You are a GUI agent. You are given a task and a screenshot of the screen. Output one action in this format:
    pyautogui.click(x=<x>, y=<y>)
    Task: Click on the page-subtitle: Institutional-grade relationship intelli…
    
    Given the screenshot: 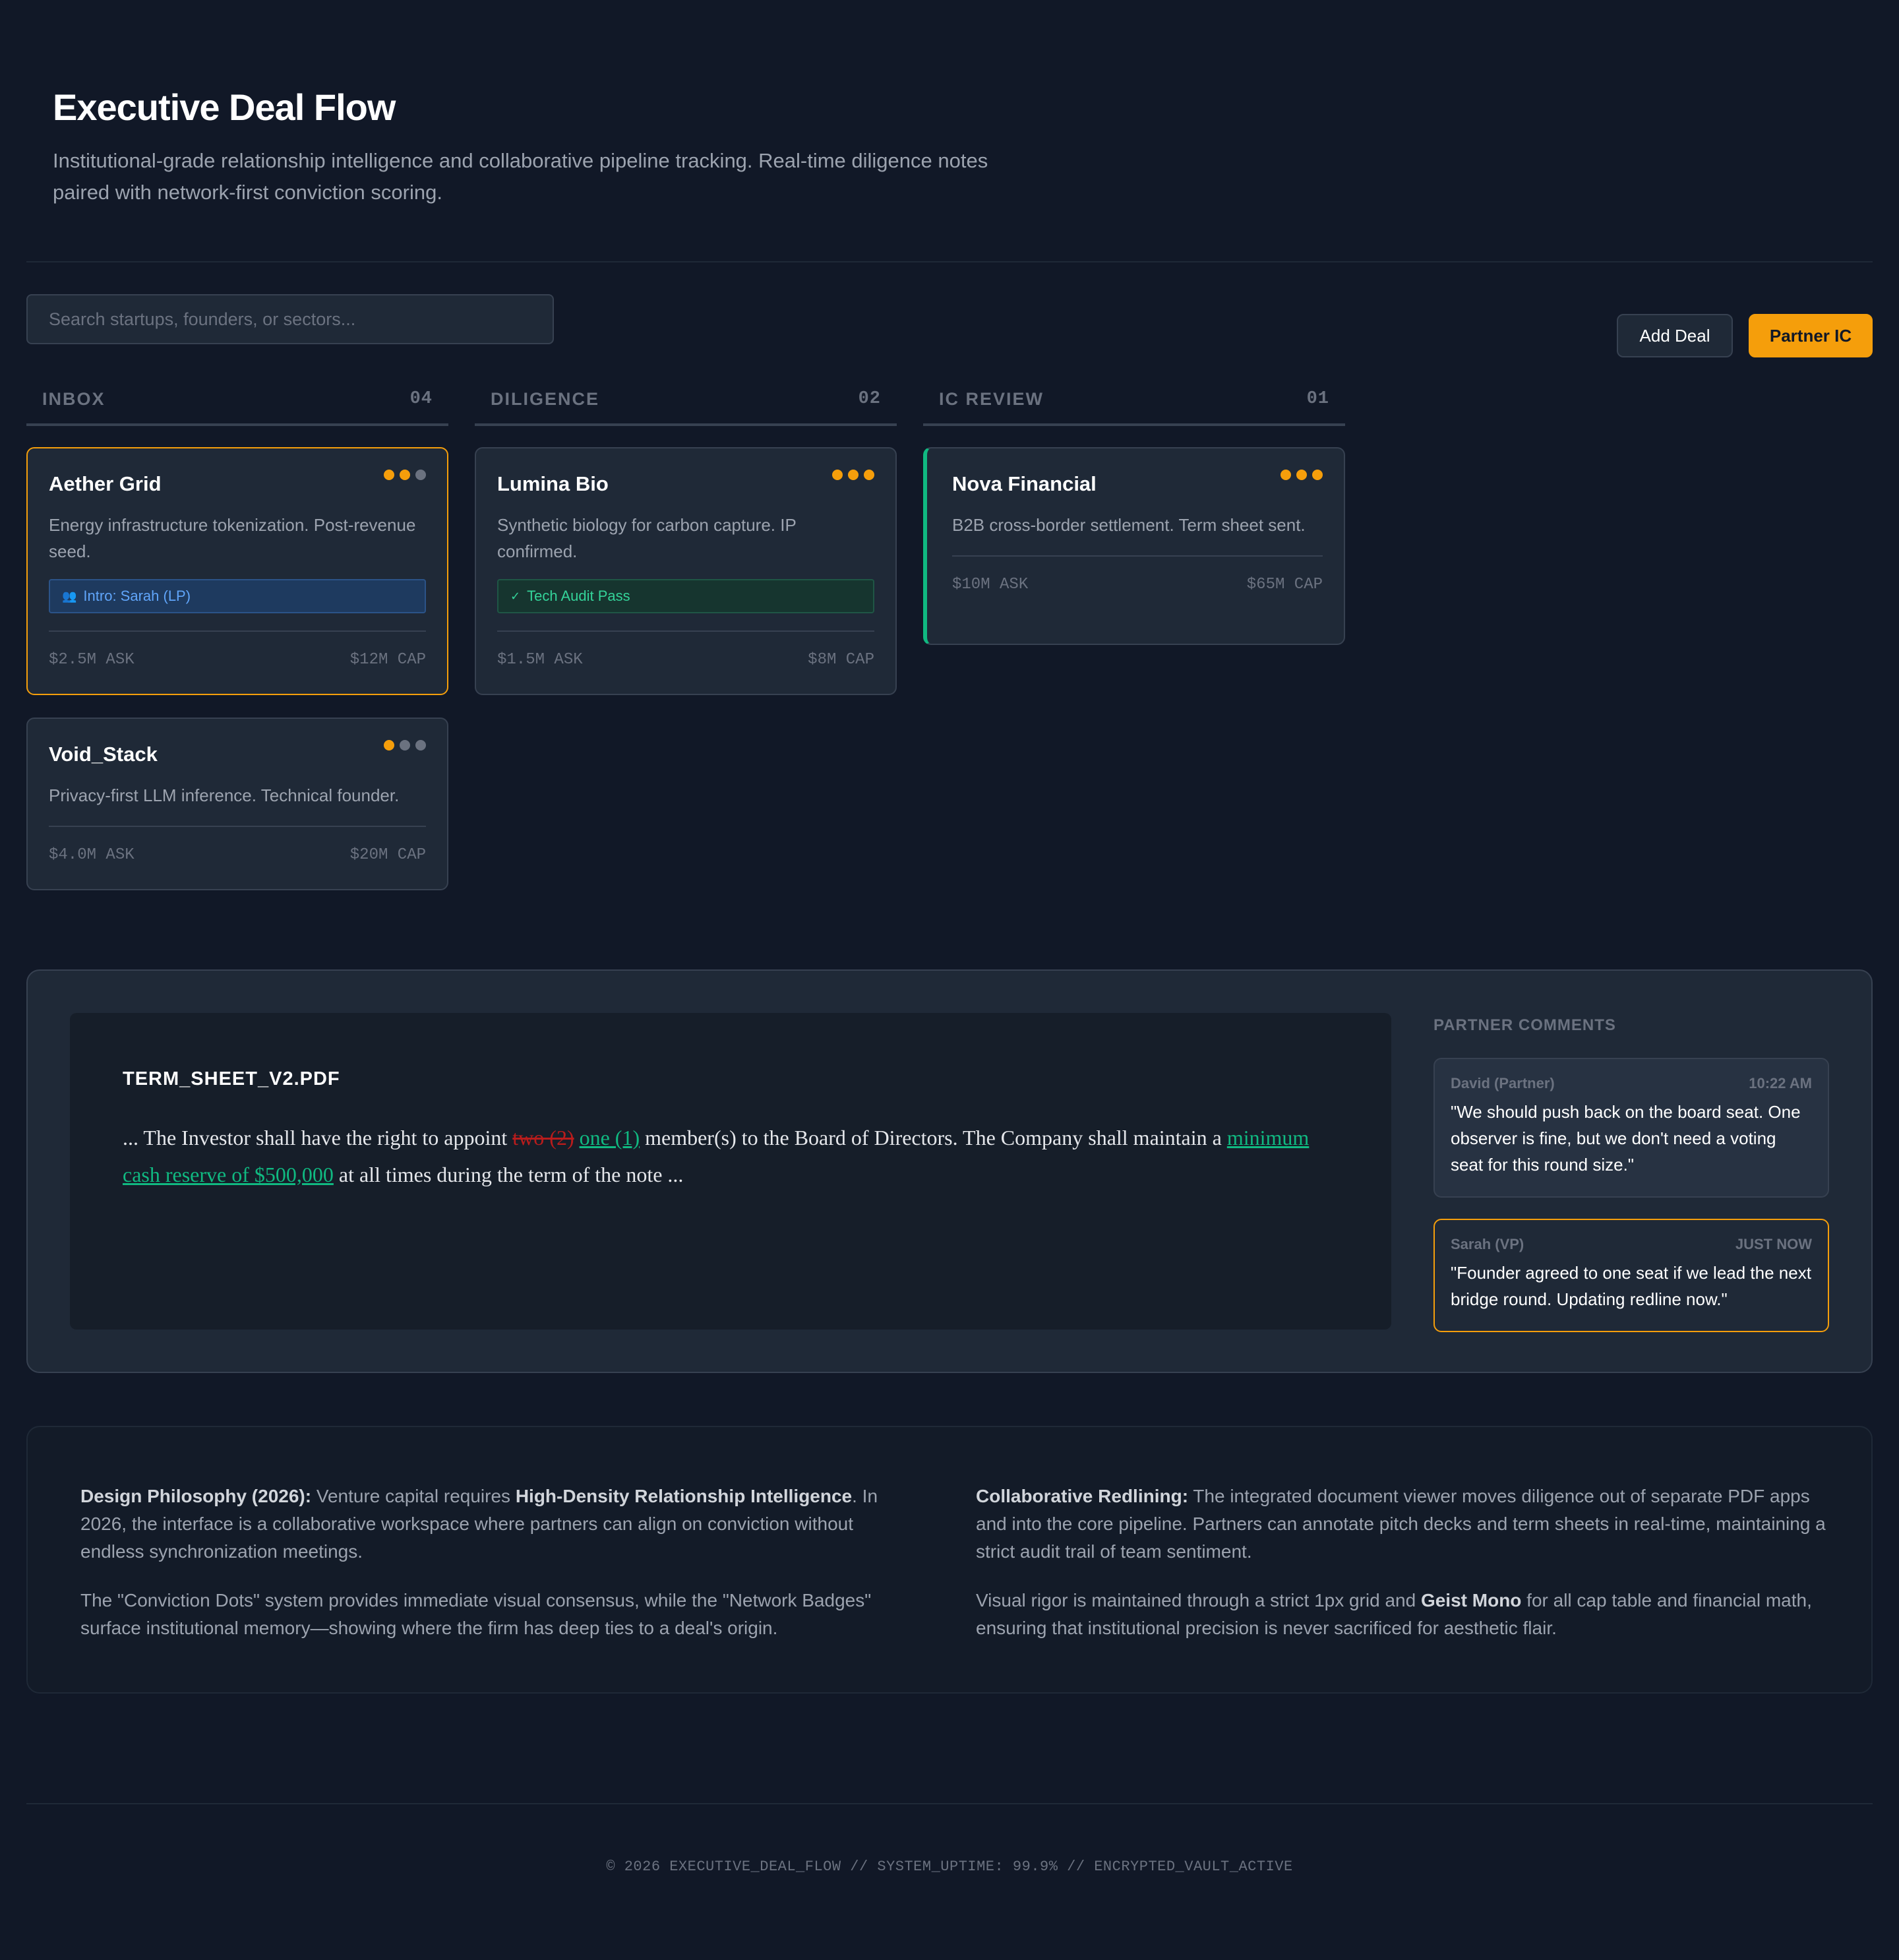 What is the action you would take?
    pyautogui.click(x=613, y=176)
    